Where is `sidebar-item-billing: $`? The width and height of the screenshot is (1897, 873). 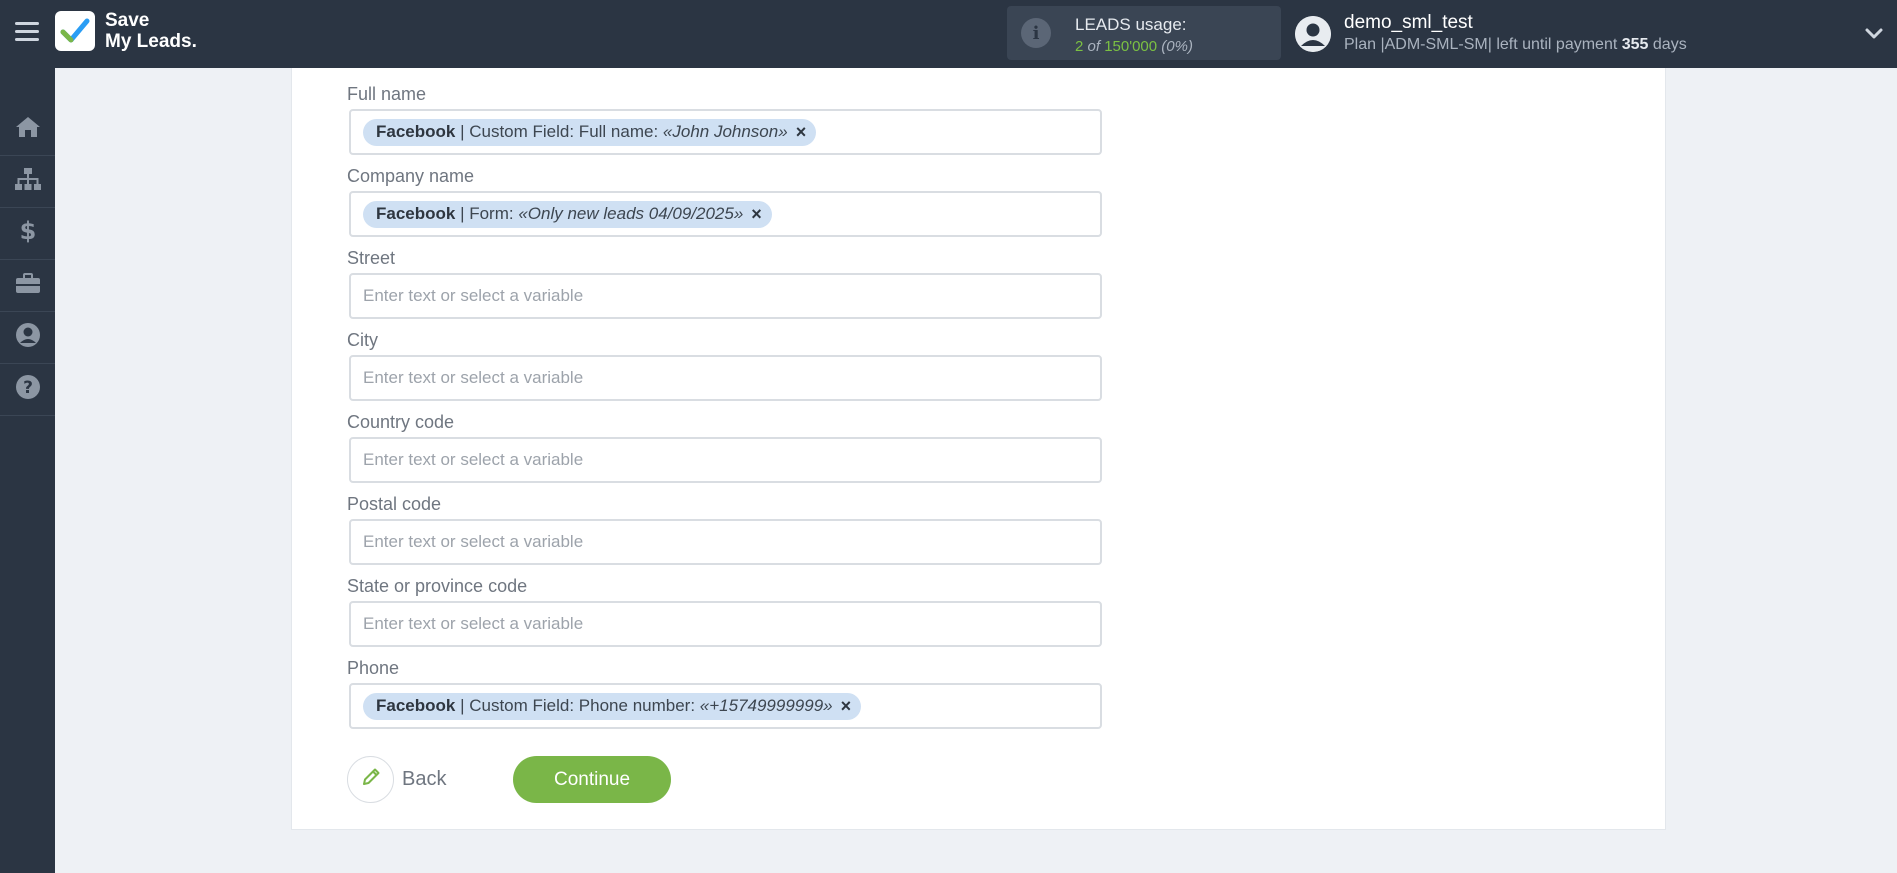
sidebar-item-billing: $ is located at coordinates (27, 234).